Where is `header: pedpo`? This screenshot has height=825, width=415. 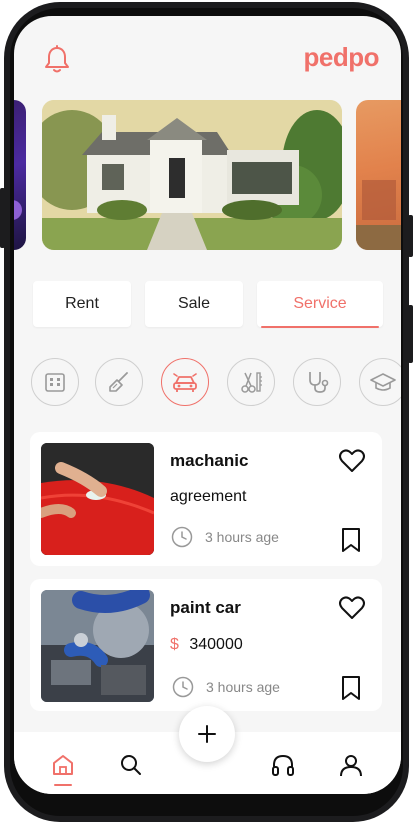
header: pedpo is located at coordinates (207, 51).